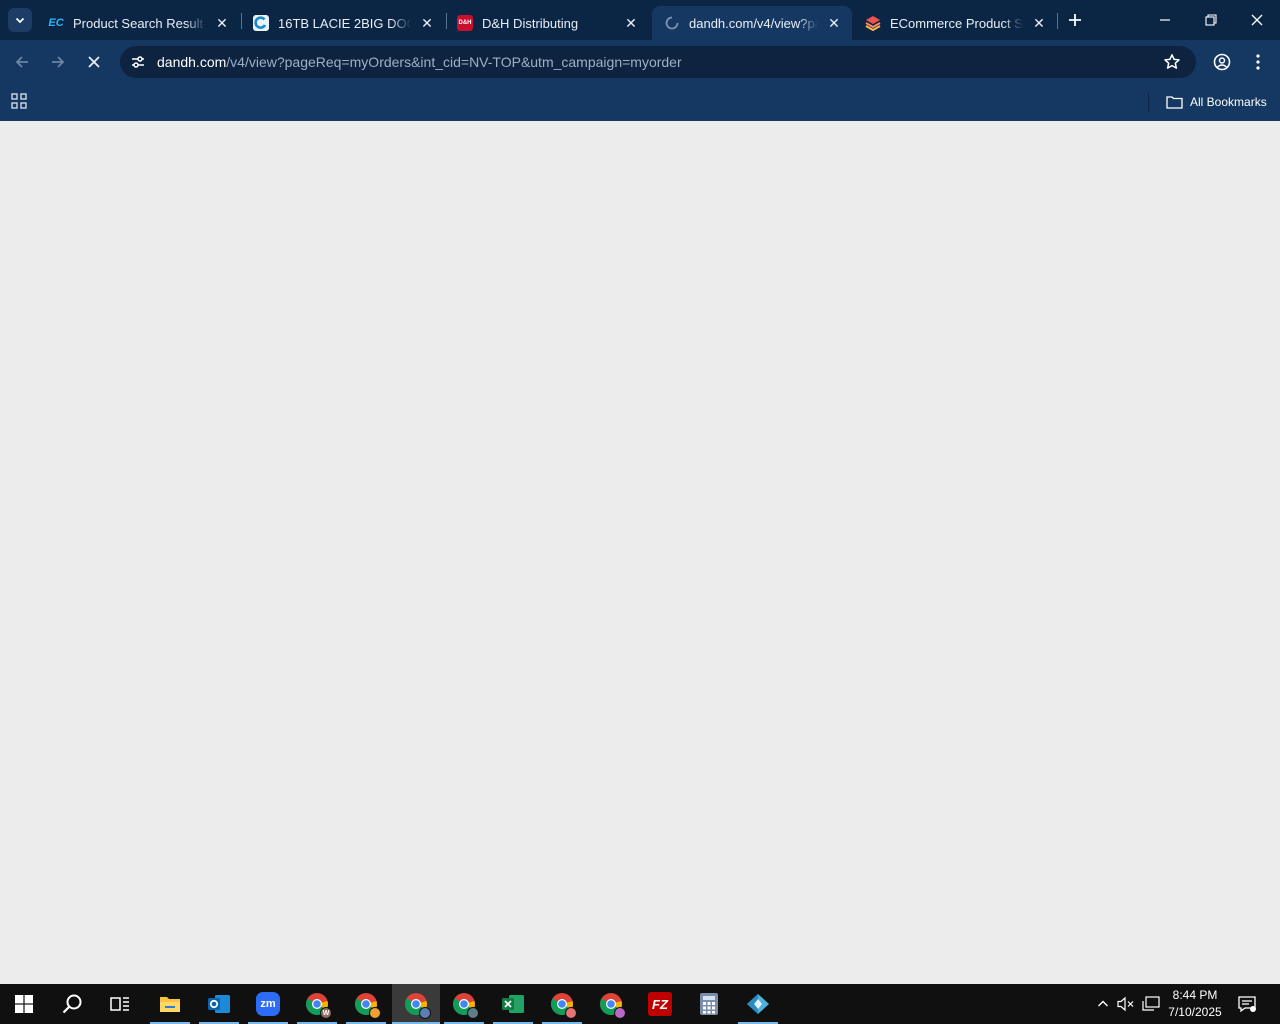 The width and height of the screenshot is (1280, 1024). What do you see at coordinates (326, 1013) in the screenshot?
I see `profile-badge: W` at bounding box center [326, 1013].